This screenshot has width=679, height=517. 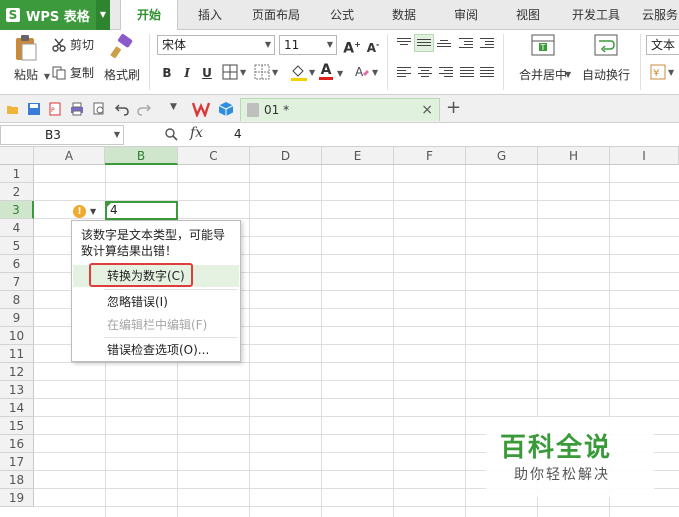 What do you see at coordinates (662, 72) in the screenshot?
I see `conditional-format-button: ¥ ▼` at bounding box center [662, 72].